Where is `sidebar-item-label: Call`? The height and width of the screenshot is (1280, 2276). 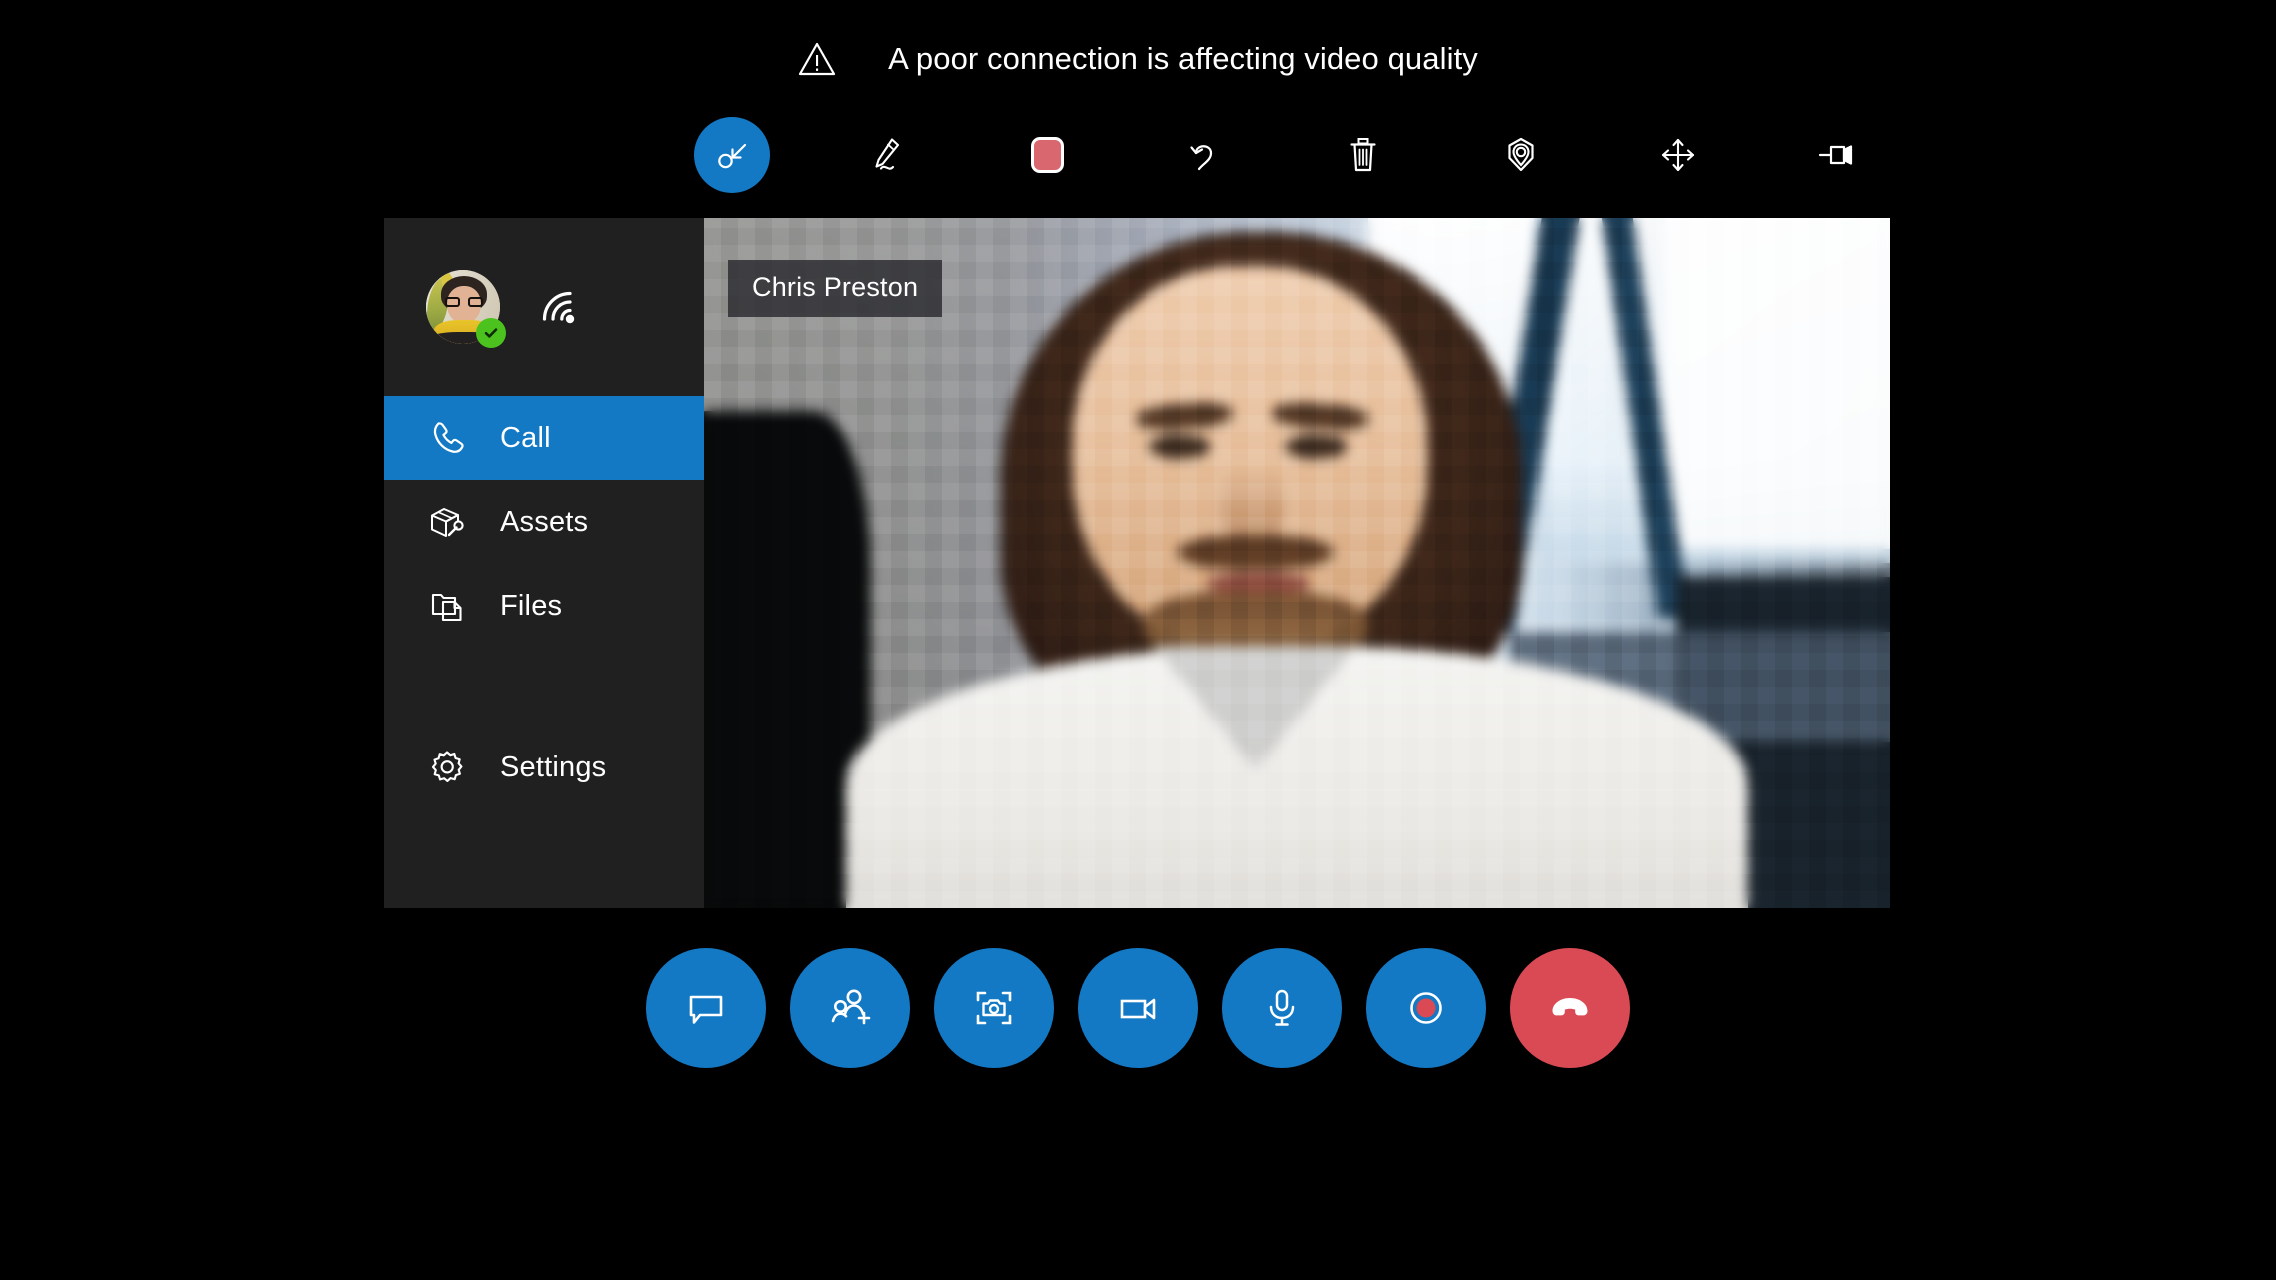 sidebar-item-label: Call is located at coordinates (525, 437).